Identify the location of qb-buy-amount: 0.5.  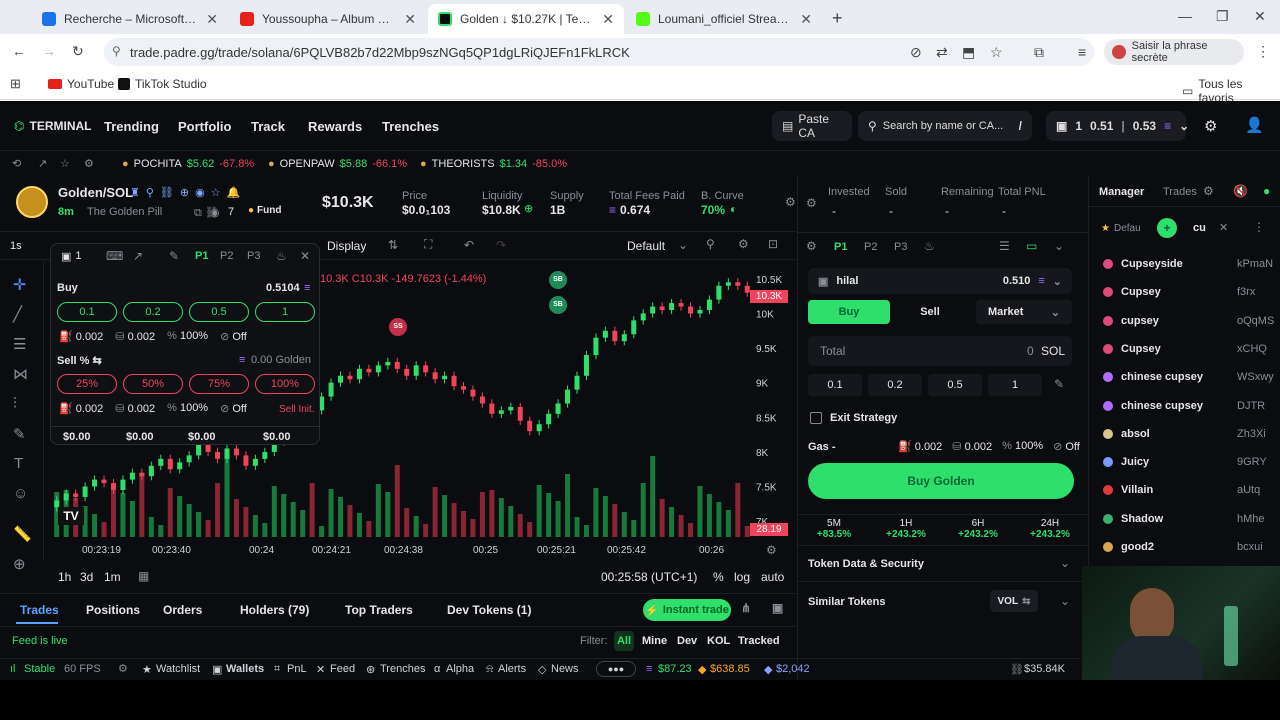
(219, 312).